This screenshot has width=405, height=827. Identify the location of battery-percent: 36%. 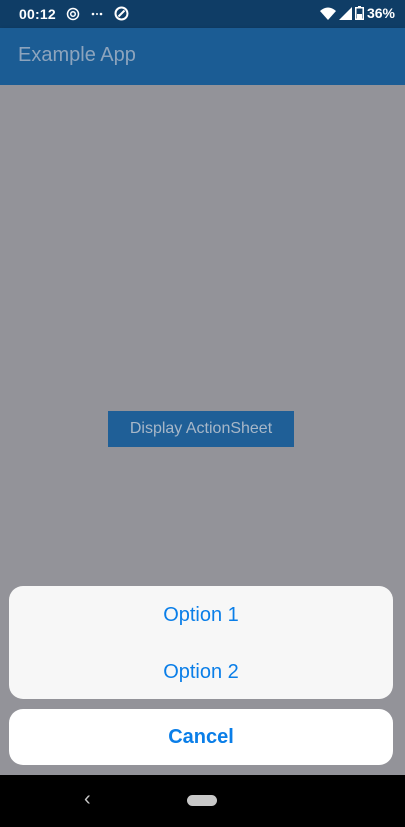
(380, 13).